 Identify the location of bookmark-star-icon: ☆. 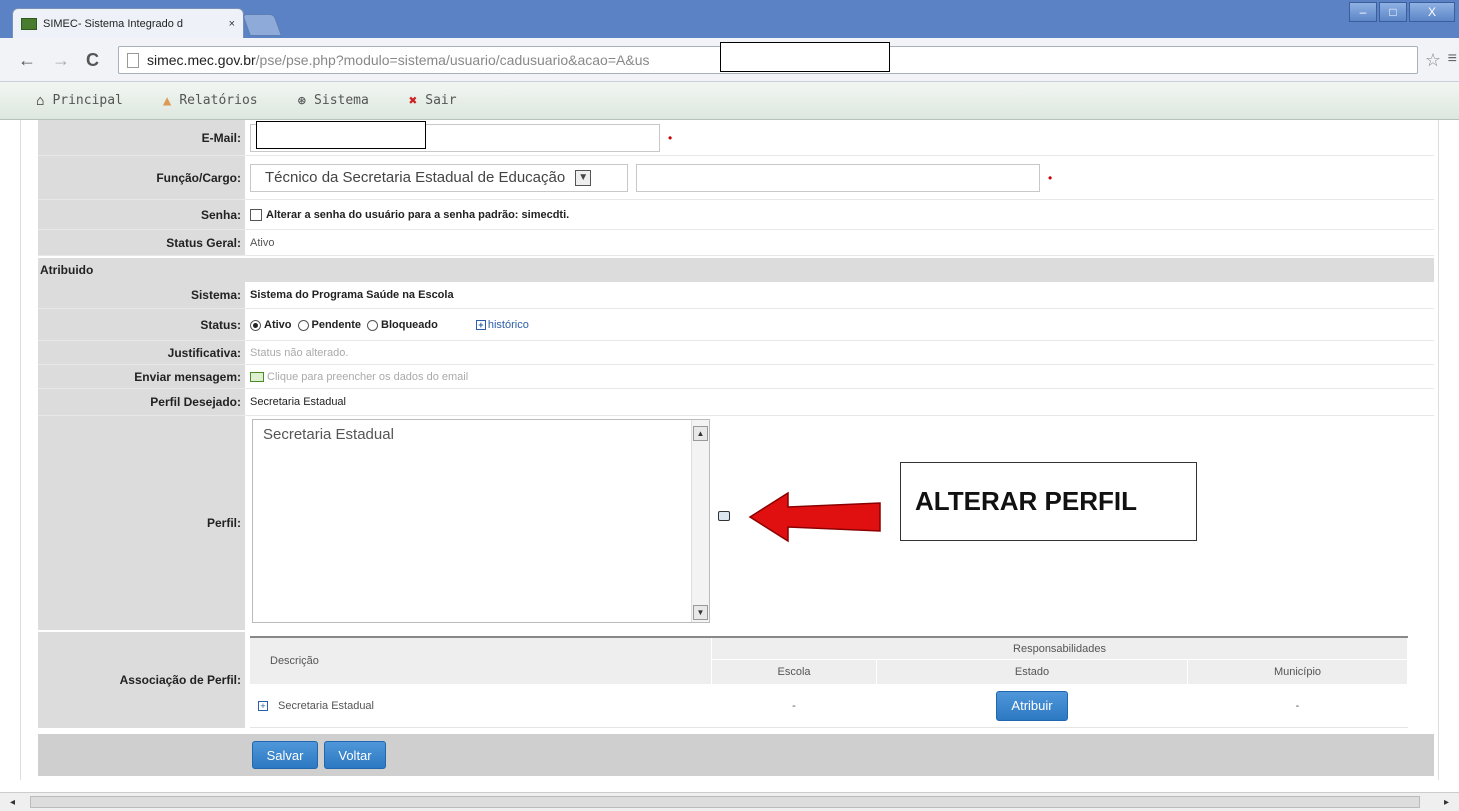
(1433, 60).